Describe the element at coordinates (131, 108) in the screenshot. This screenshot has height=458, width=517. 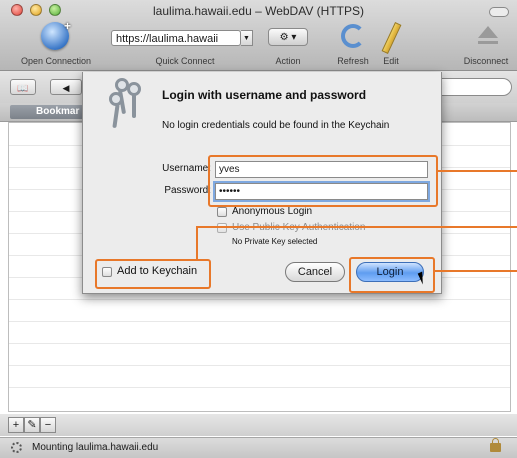
I see `keys-icon` at that location.